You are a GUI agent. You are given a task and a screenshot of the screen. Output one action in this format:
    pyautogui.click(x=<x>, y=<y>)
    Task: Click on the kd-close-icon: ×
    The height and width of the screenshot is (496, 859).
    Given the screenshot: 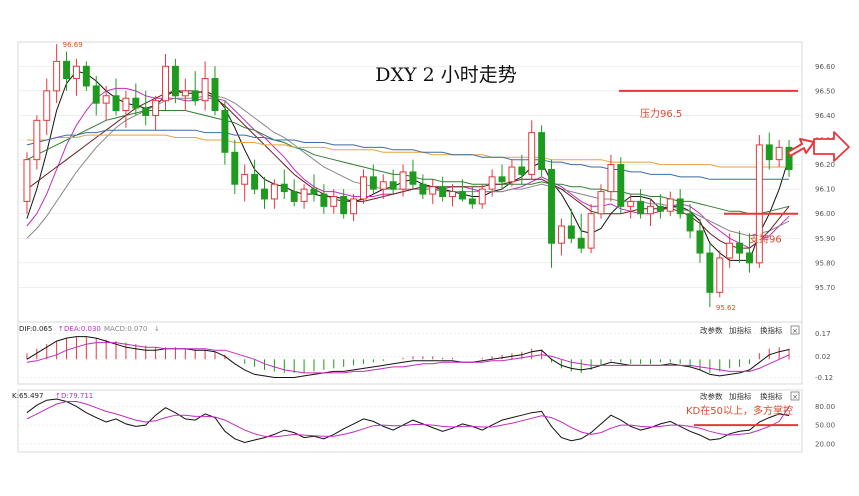 What is the action you would take?
    pyautogui.click(x=795, y=397)
    